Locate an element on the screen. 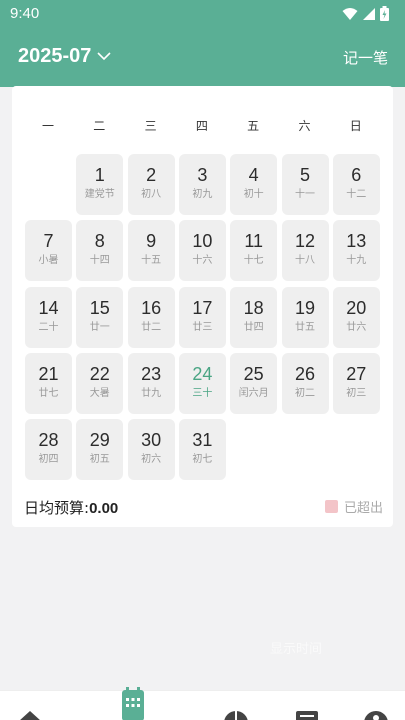  lunar-date: 廿四 is located at coordinates (253, 327).